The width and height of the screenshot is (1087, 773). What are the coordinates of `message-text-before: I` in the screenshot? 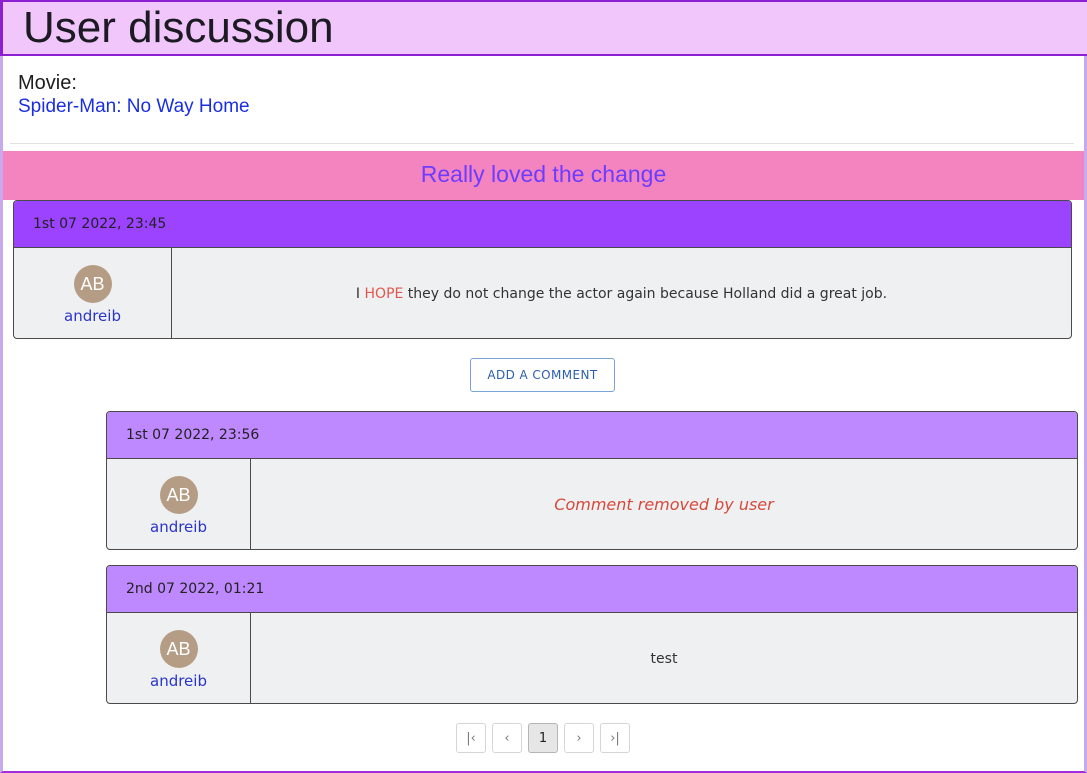 It's located at (360, 293).